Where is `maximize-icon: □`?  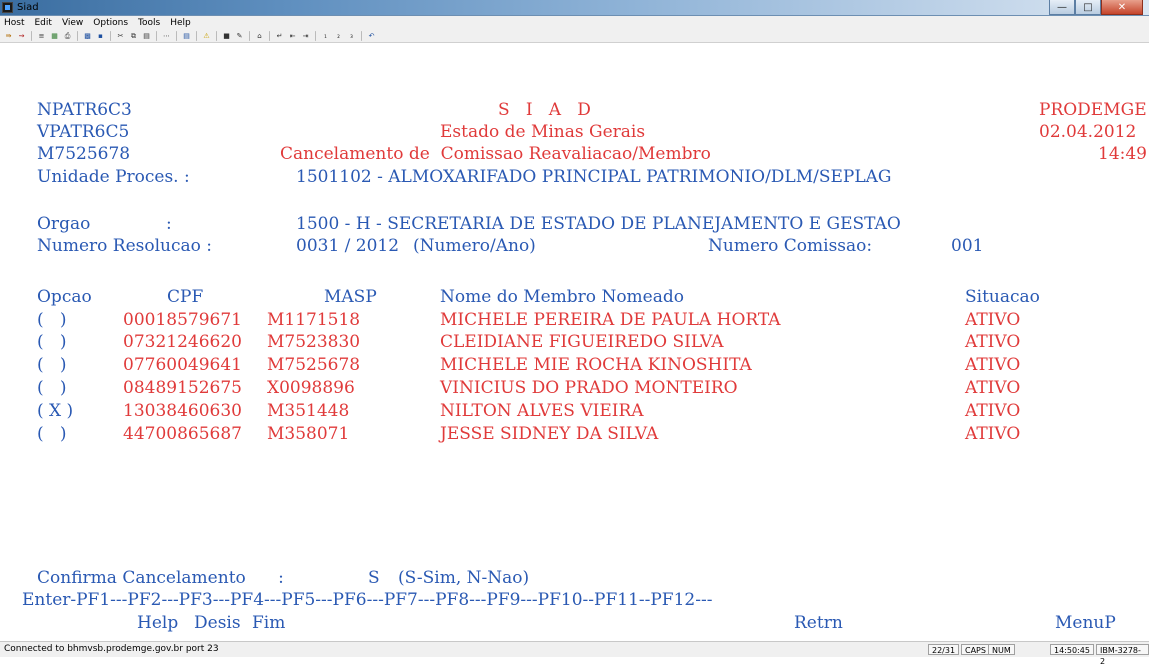
maximize-icon: □ is located at coordinates (1088, 7).